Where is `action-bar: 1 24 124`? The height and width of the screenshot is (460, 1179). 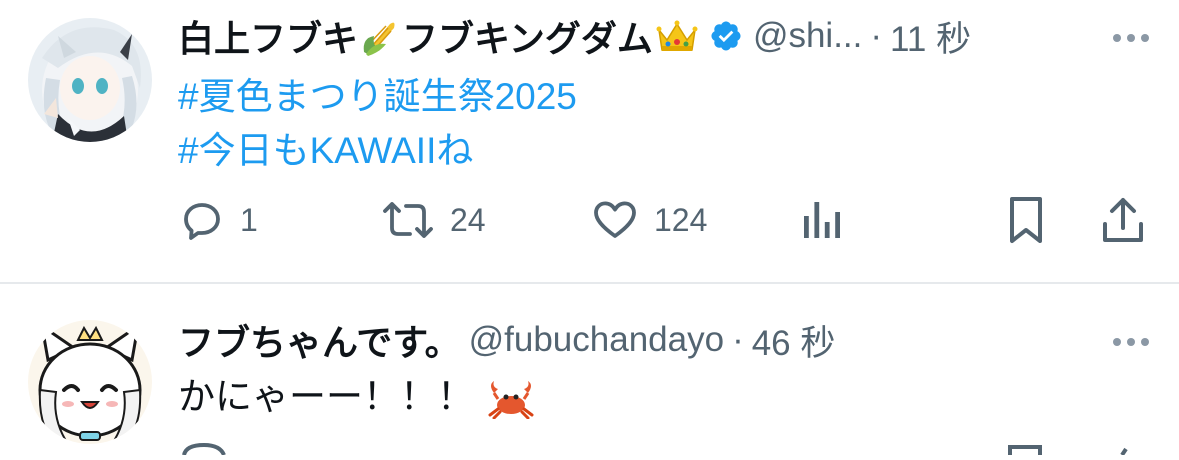
action-bar: 1 24 124 is located at coordinates (589, 220).